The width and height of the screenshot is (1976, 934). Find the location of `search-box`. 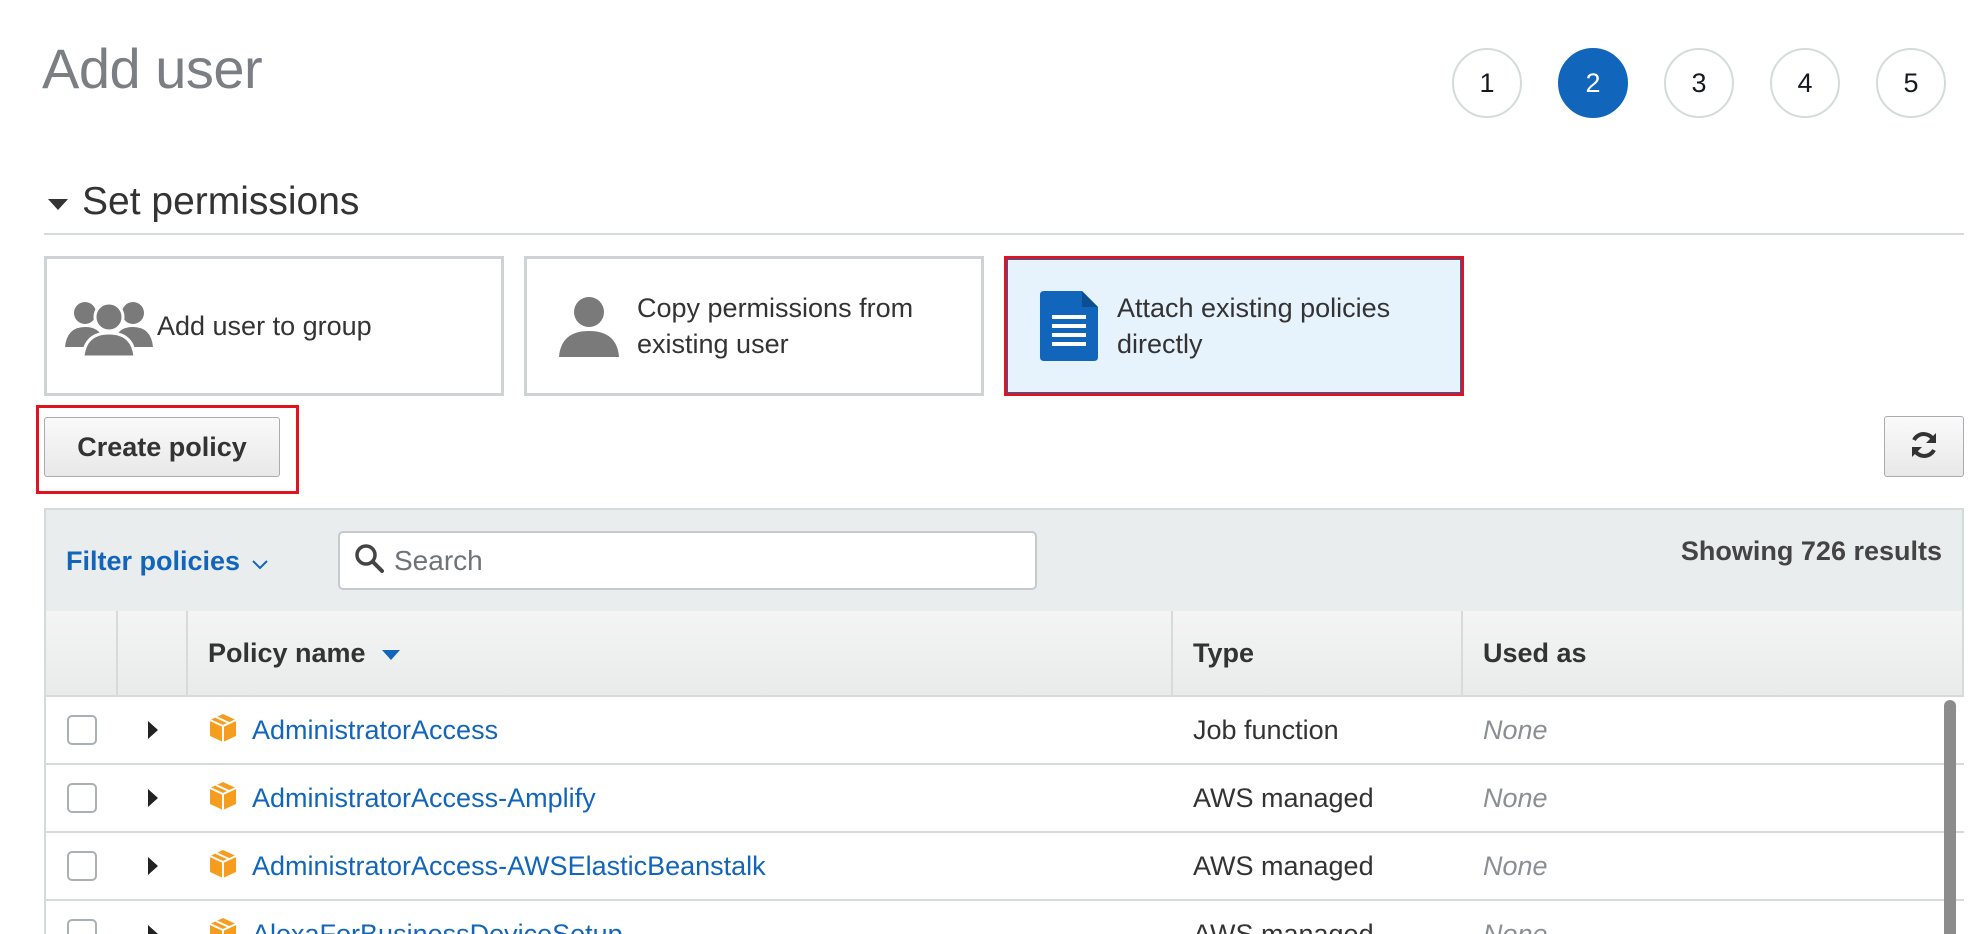

search-box is located at coordinates (687, 560).